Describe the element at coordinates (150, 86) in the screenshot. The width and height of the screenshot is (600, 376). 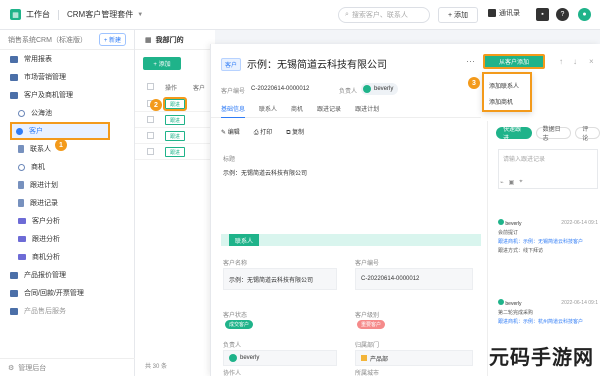
I see `select-all-checkbox` at that location.